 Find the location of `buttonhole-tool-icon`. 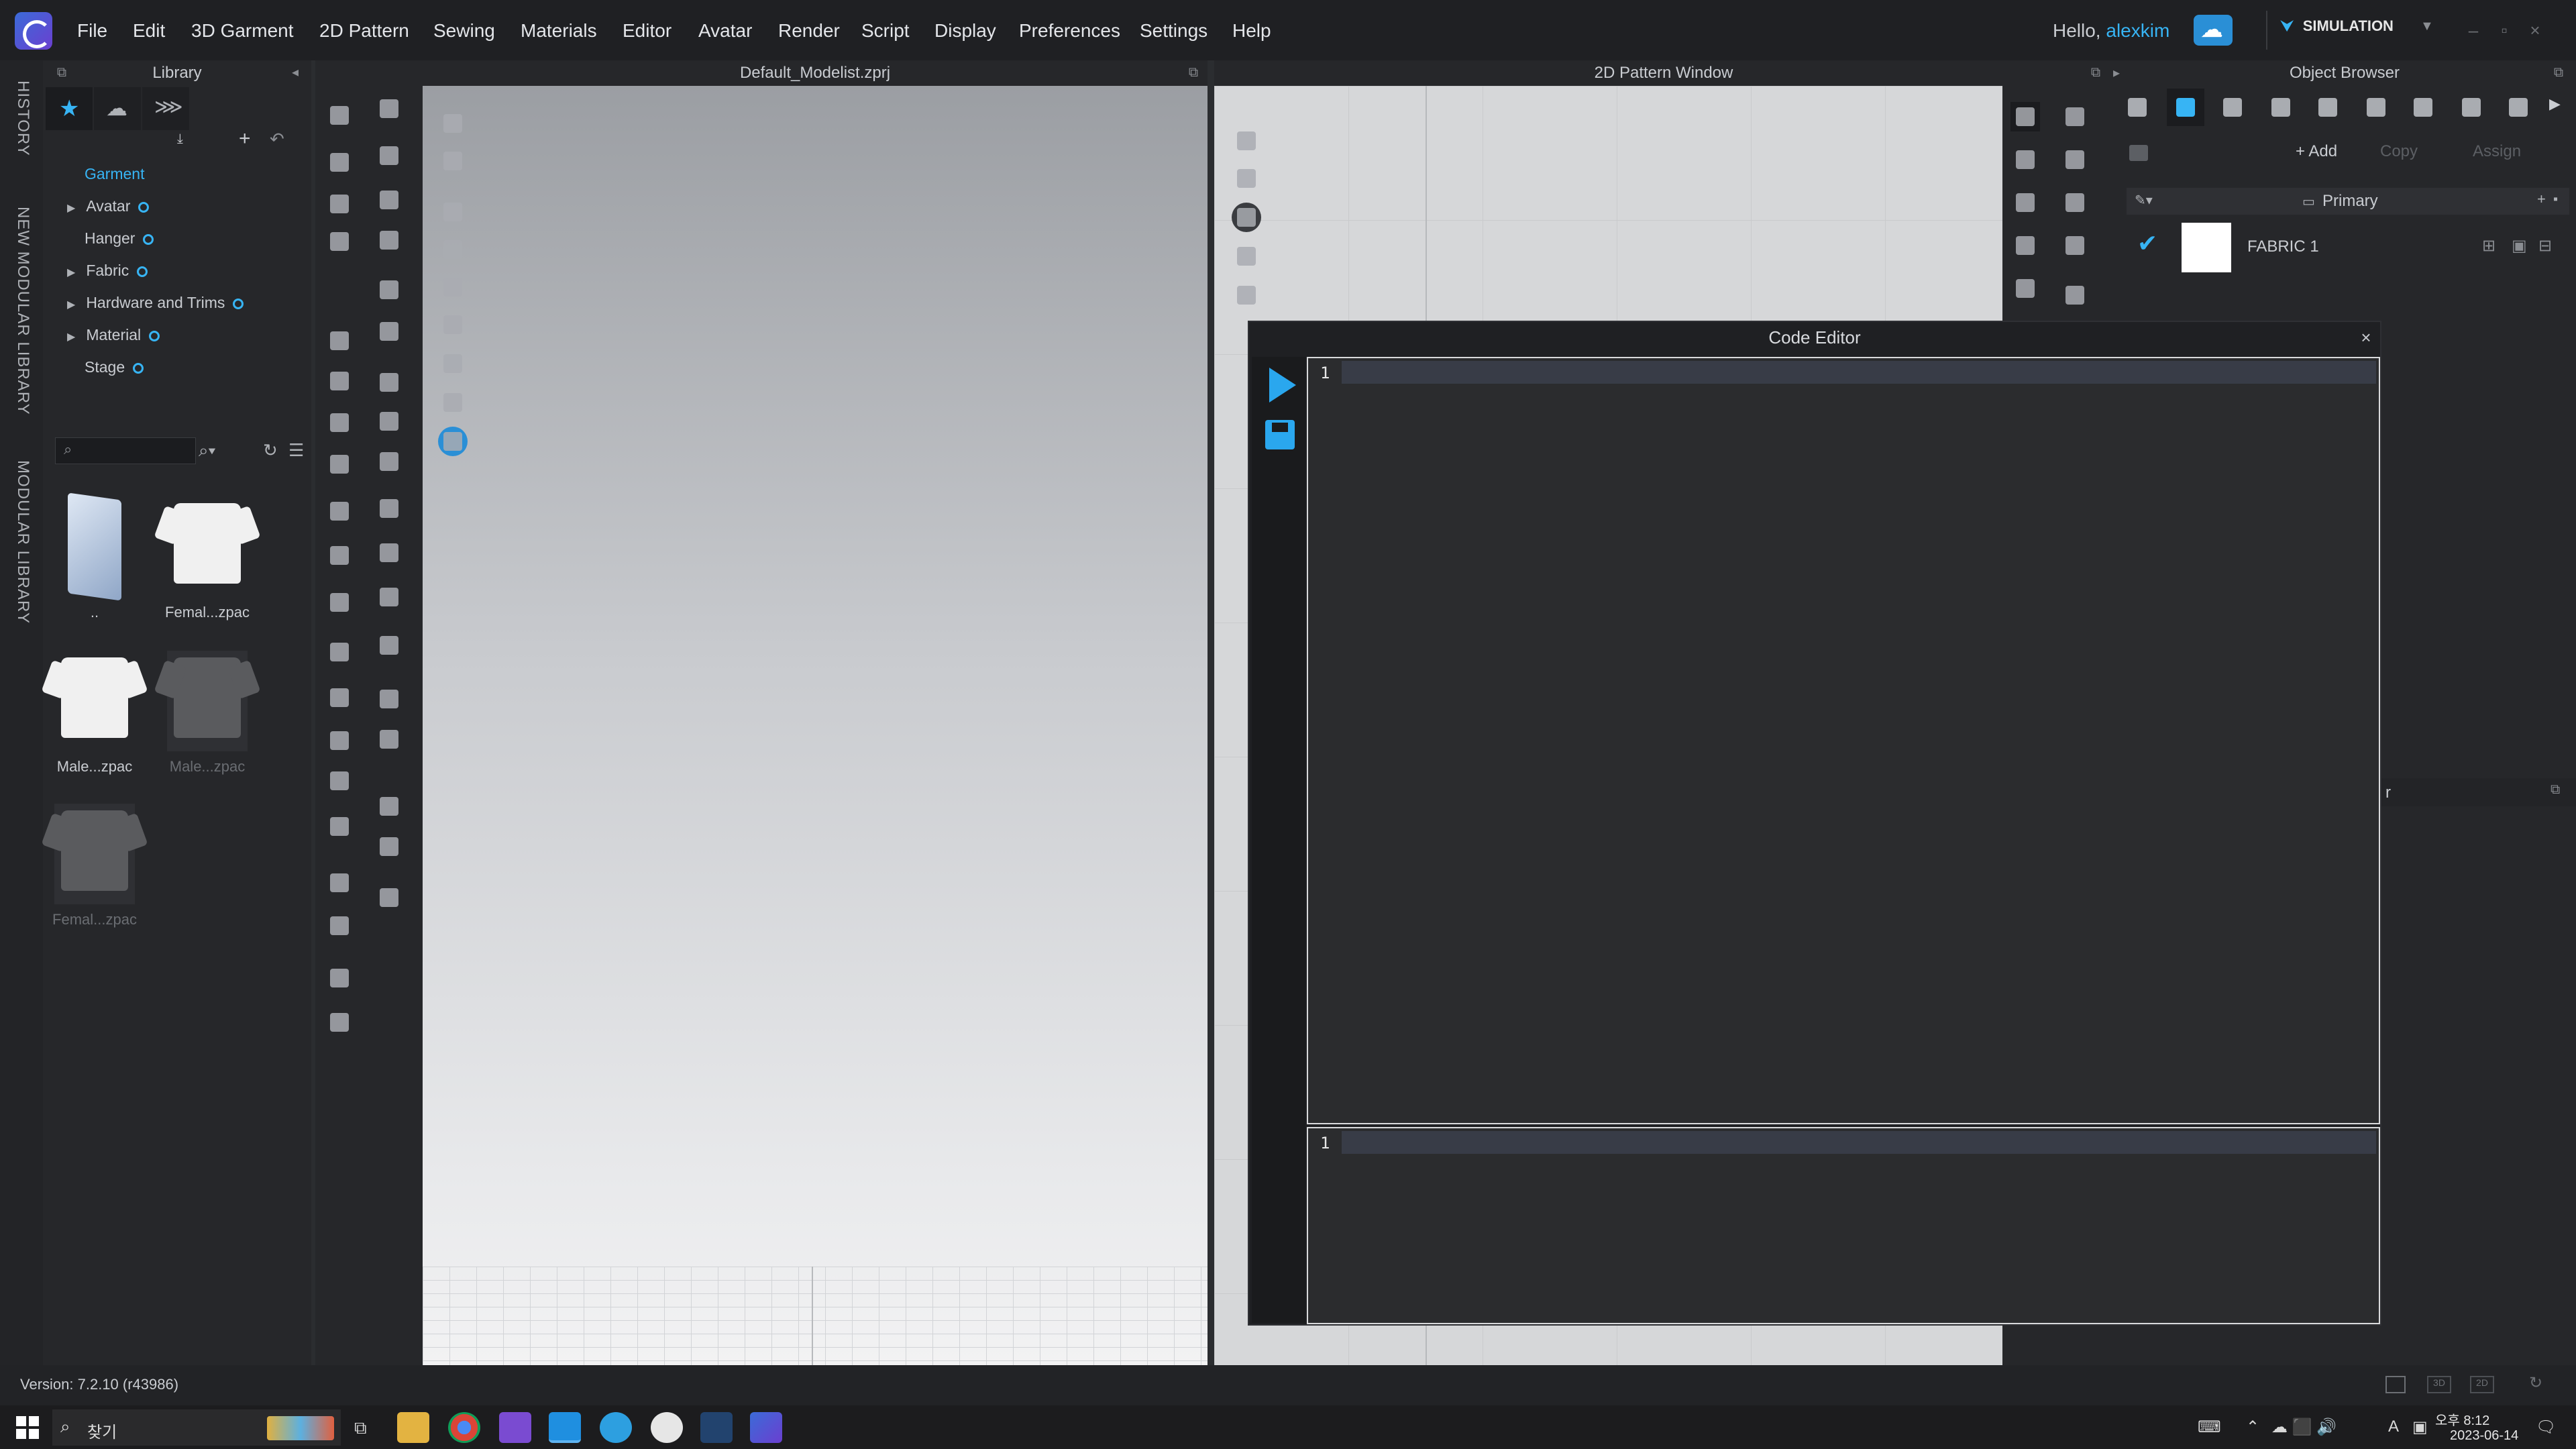

buttonhole-tool-icon is located at coordinates (389, 553).